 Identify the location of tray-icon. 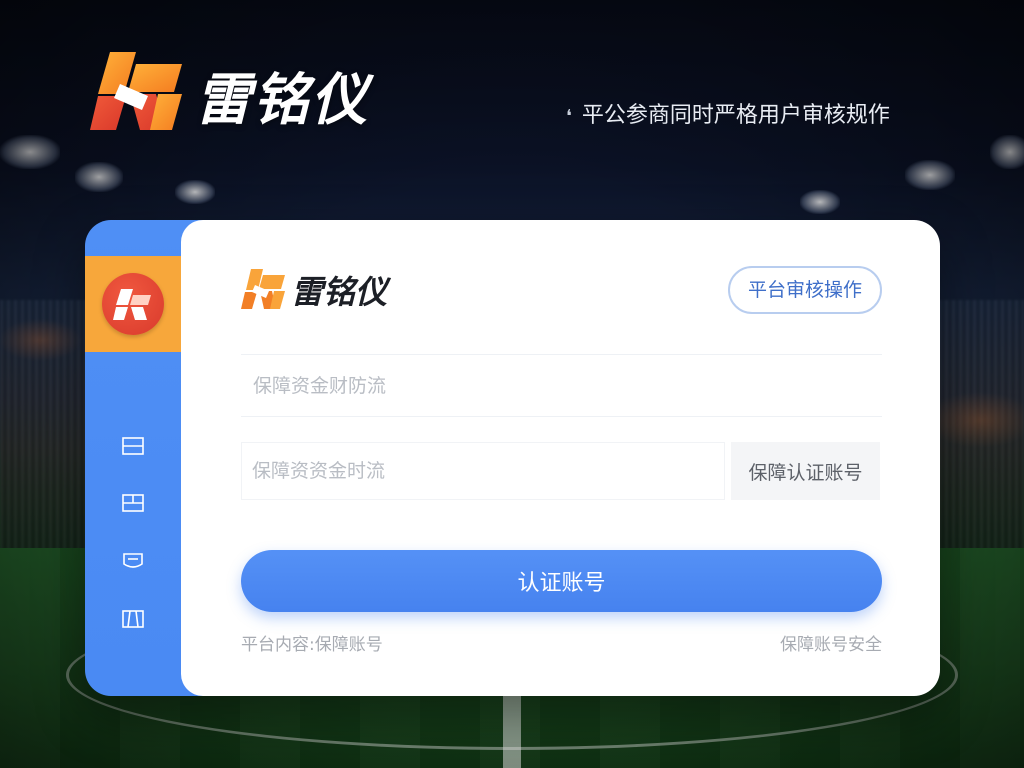
(133, 561).